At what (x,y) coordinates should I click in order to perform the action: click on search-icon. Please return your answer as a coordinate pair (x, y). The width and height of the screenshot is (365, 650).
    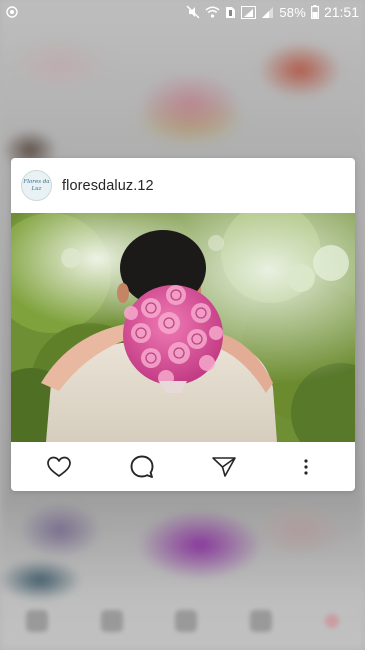
    Looking at the image, I should click on (111, 621).